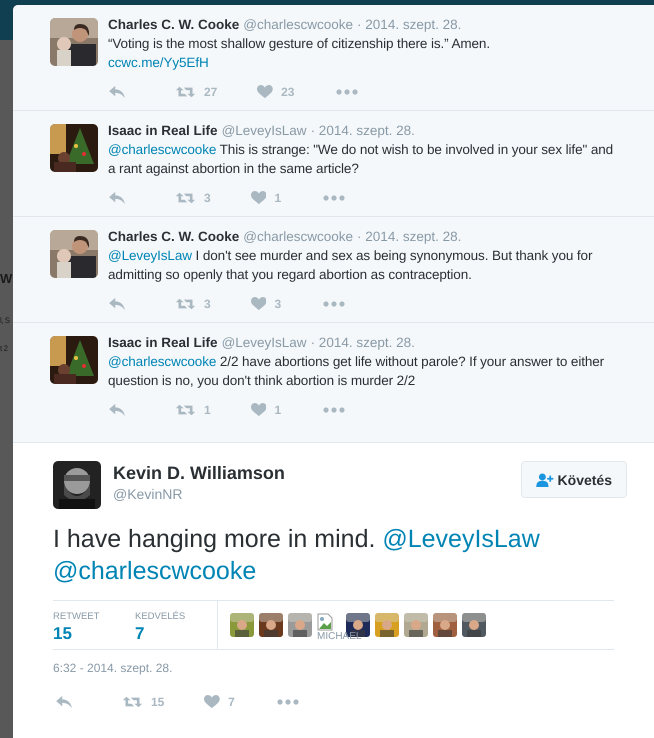 This screenshot has height=738, width=654. Describe the element at coordinates (545, 479) in the screenshot. I see `add-user-icon` at that location.